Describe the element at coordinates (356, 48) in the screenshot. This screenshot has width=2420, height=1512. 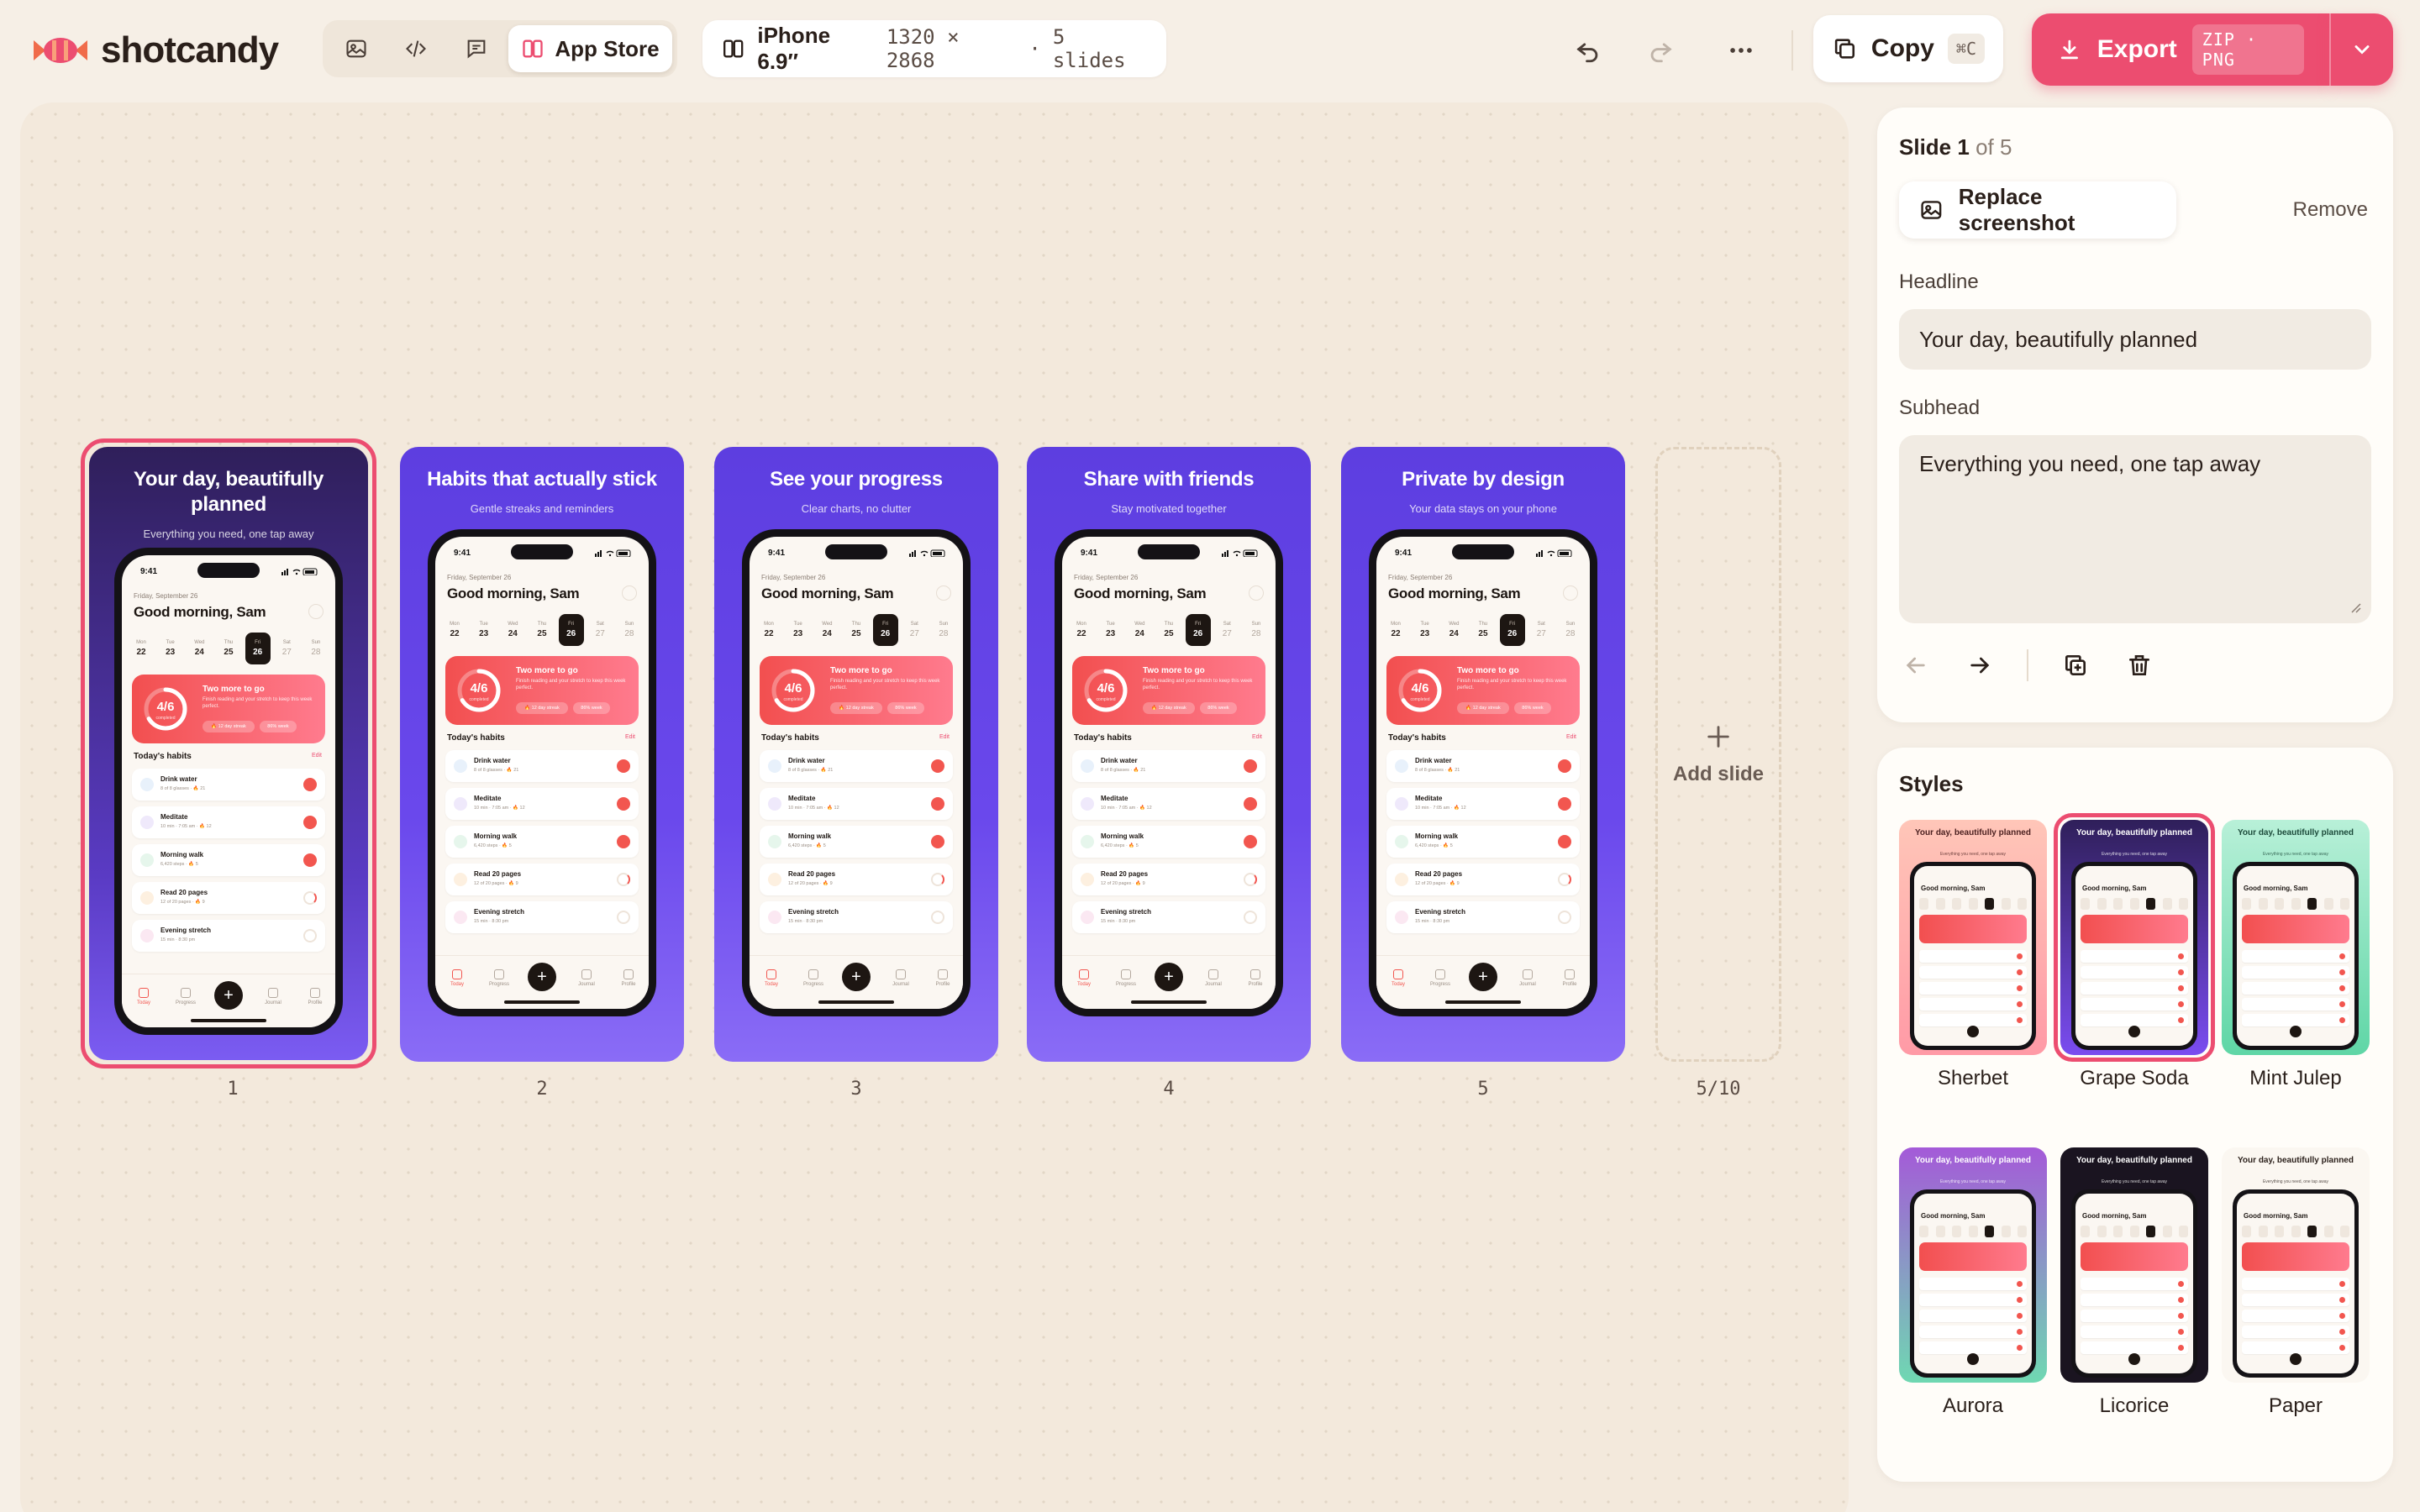
I see `mode-image-button` at that location.